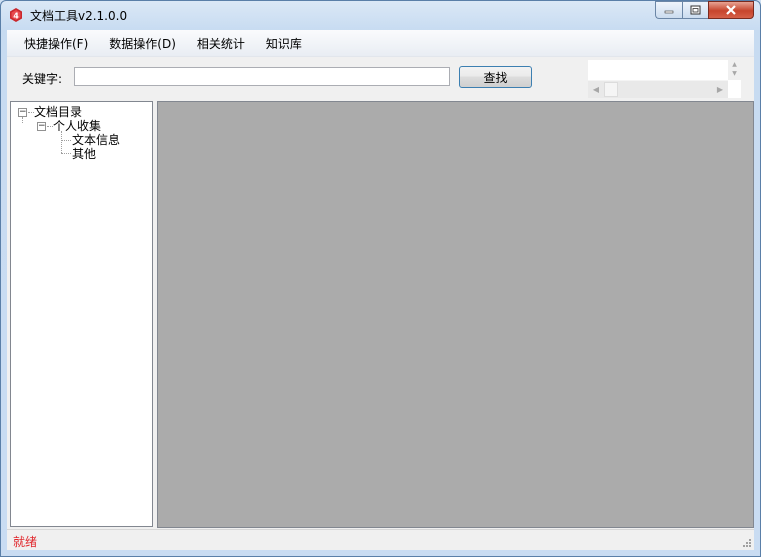  I want to click on resize-grip-icon, so click(746, 542).